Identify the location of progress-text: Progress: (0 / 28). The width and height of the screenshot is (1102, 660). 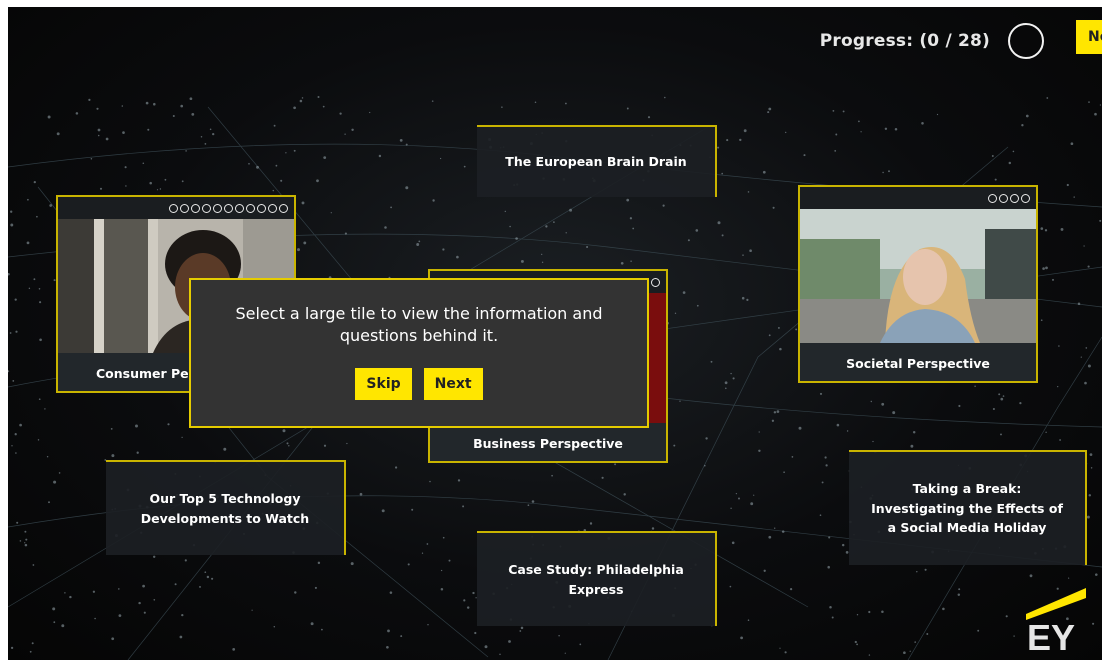
(904, 41).